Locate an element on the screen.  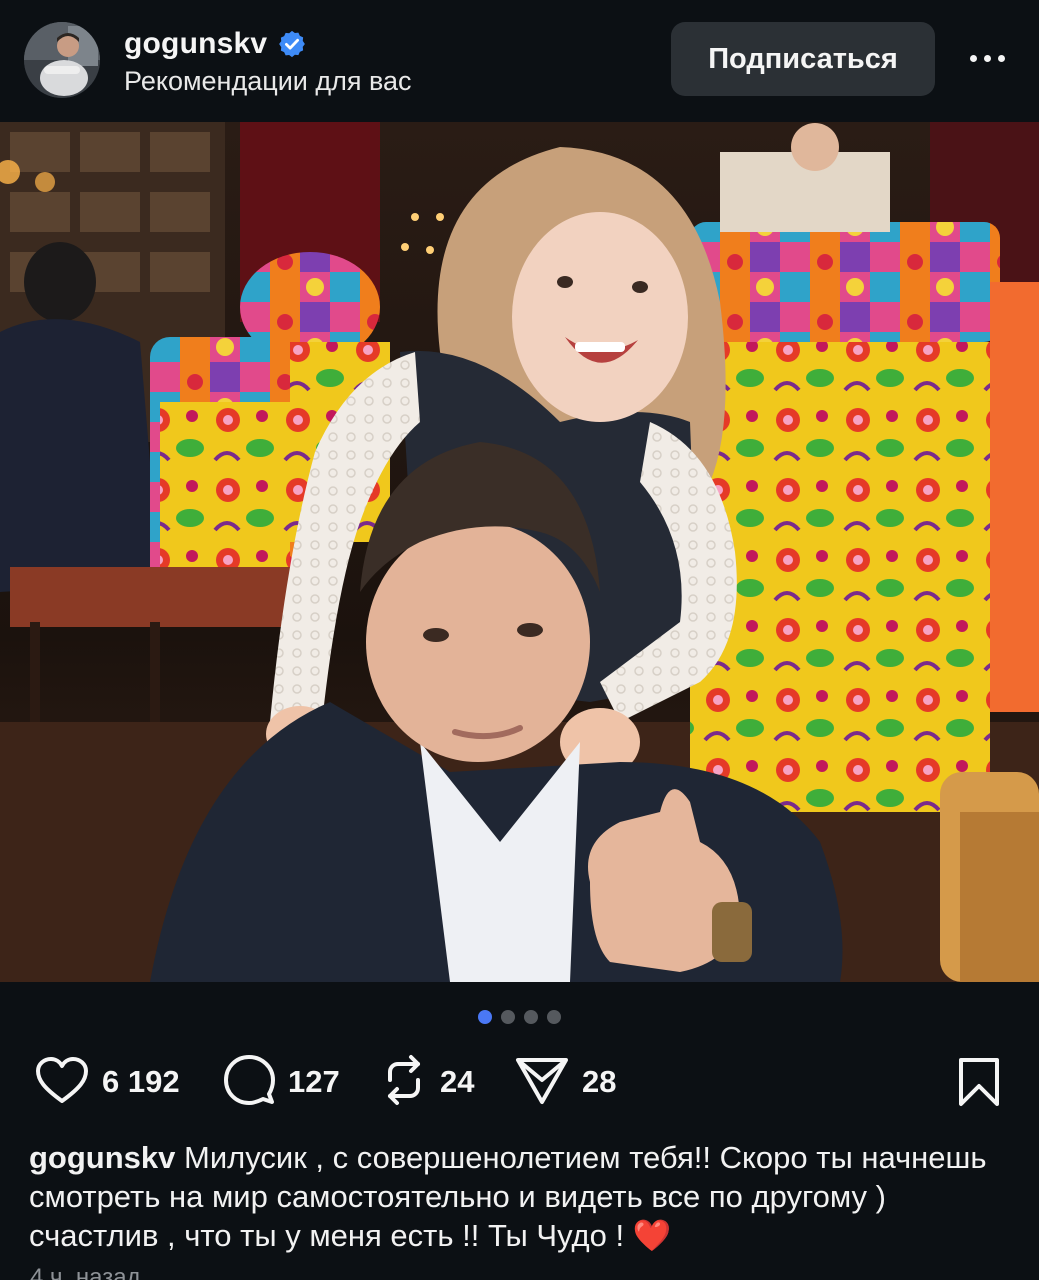
username: gogunskv is located at coordinates (195, 44).